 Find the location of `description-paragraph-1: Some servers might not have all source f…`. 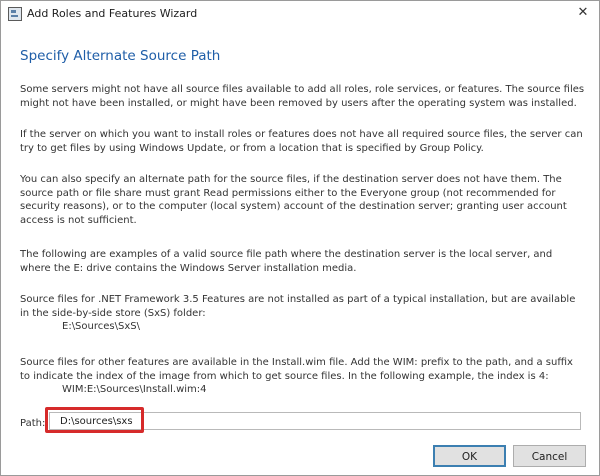

description-paragraph-1: Some servers might not have all source f… is located at coordinates (302, 96).